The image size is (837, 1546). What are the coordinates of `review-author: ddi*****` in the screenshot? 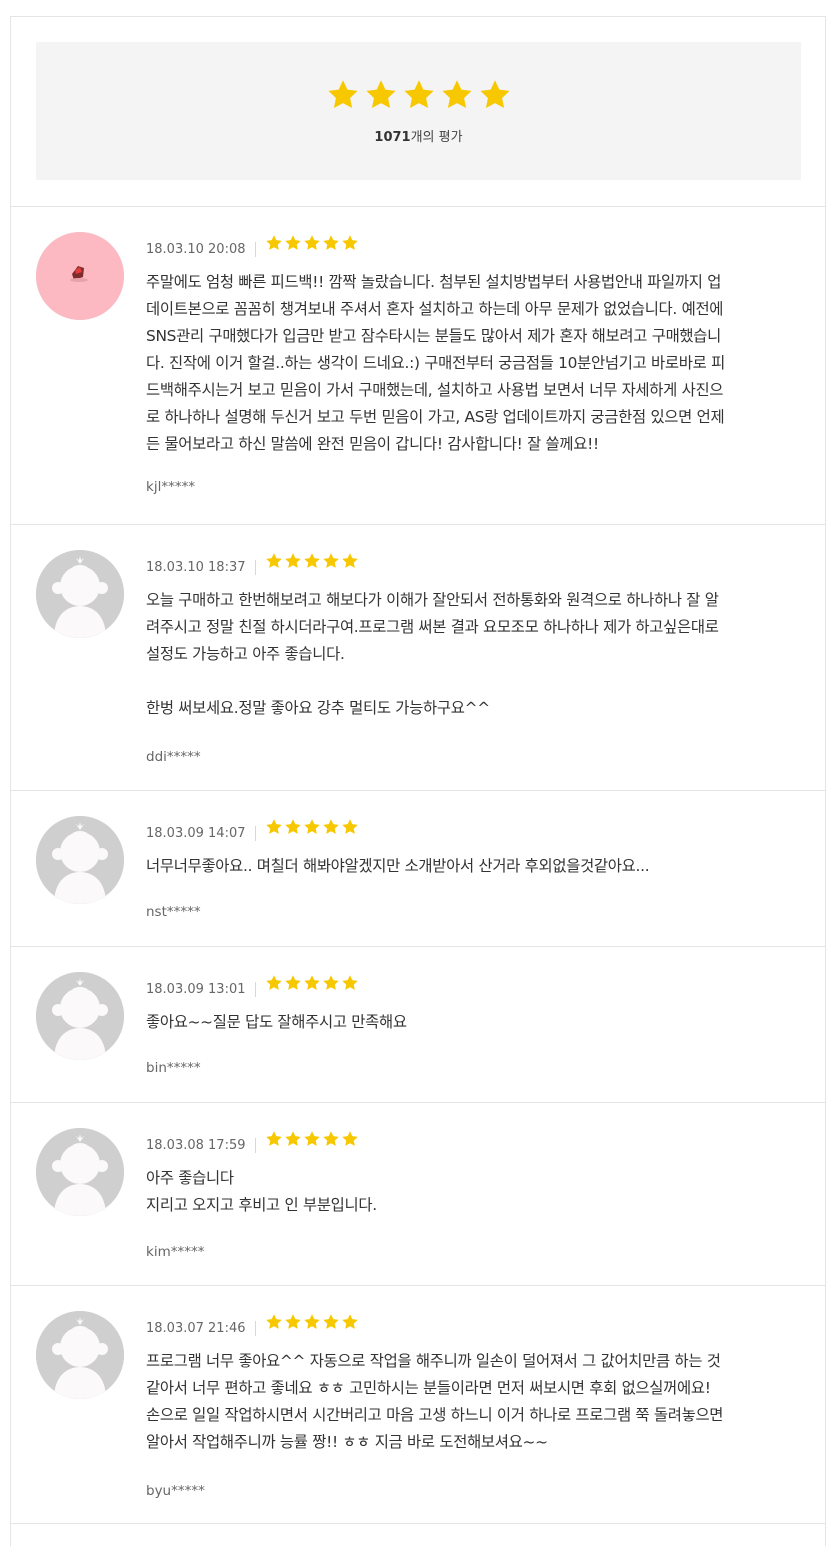 It's located at (173, 757).